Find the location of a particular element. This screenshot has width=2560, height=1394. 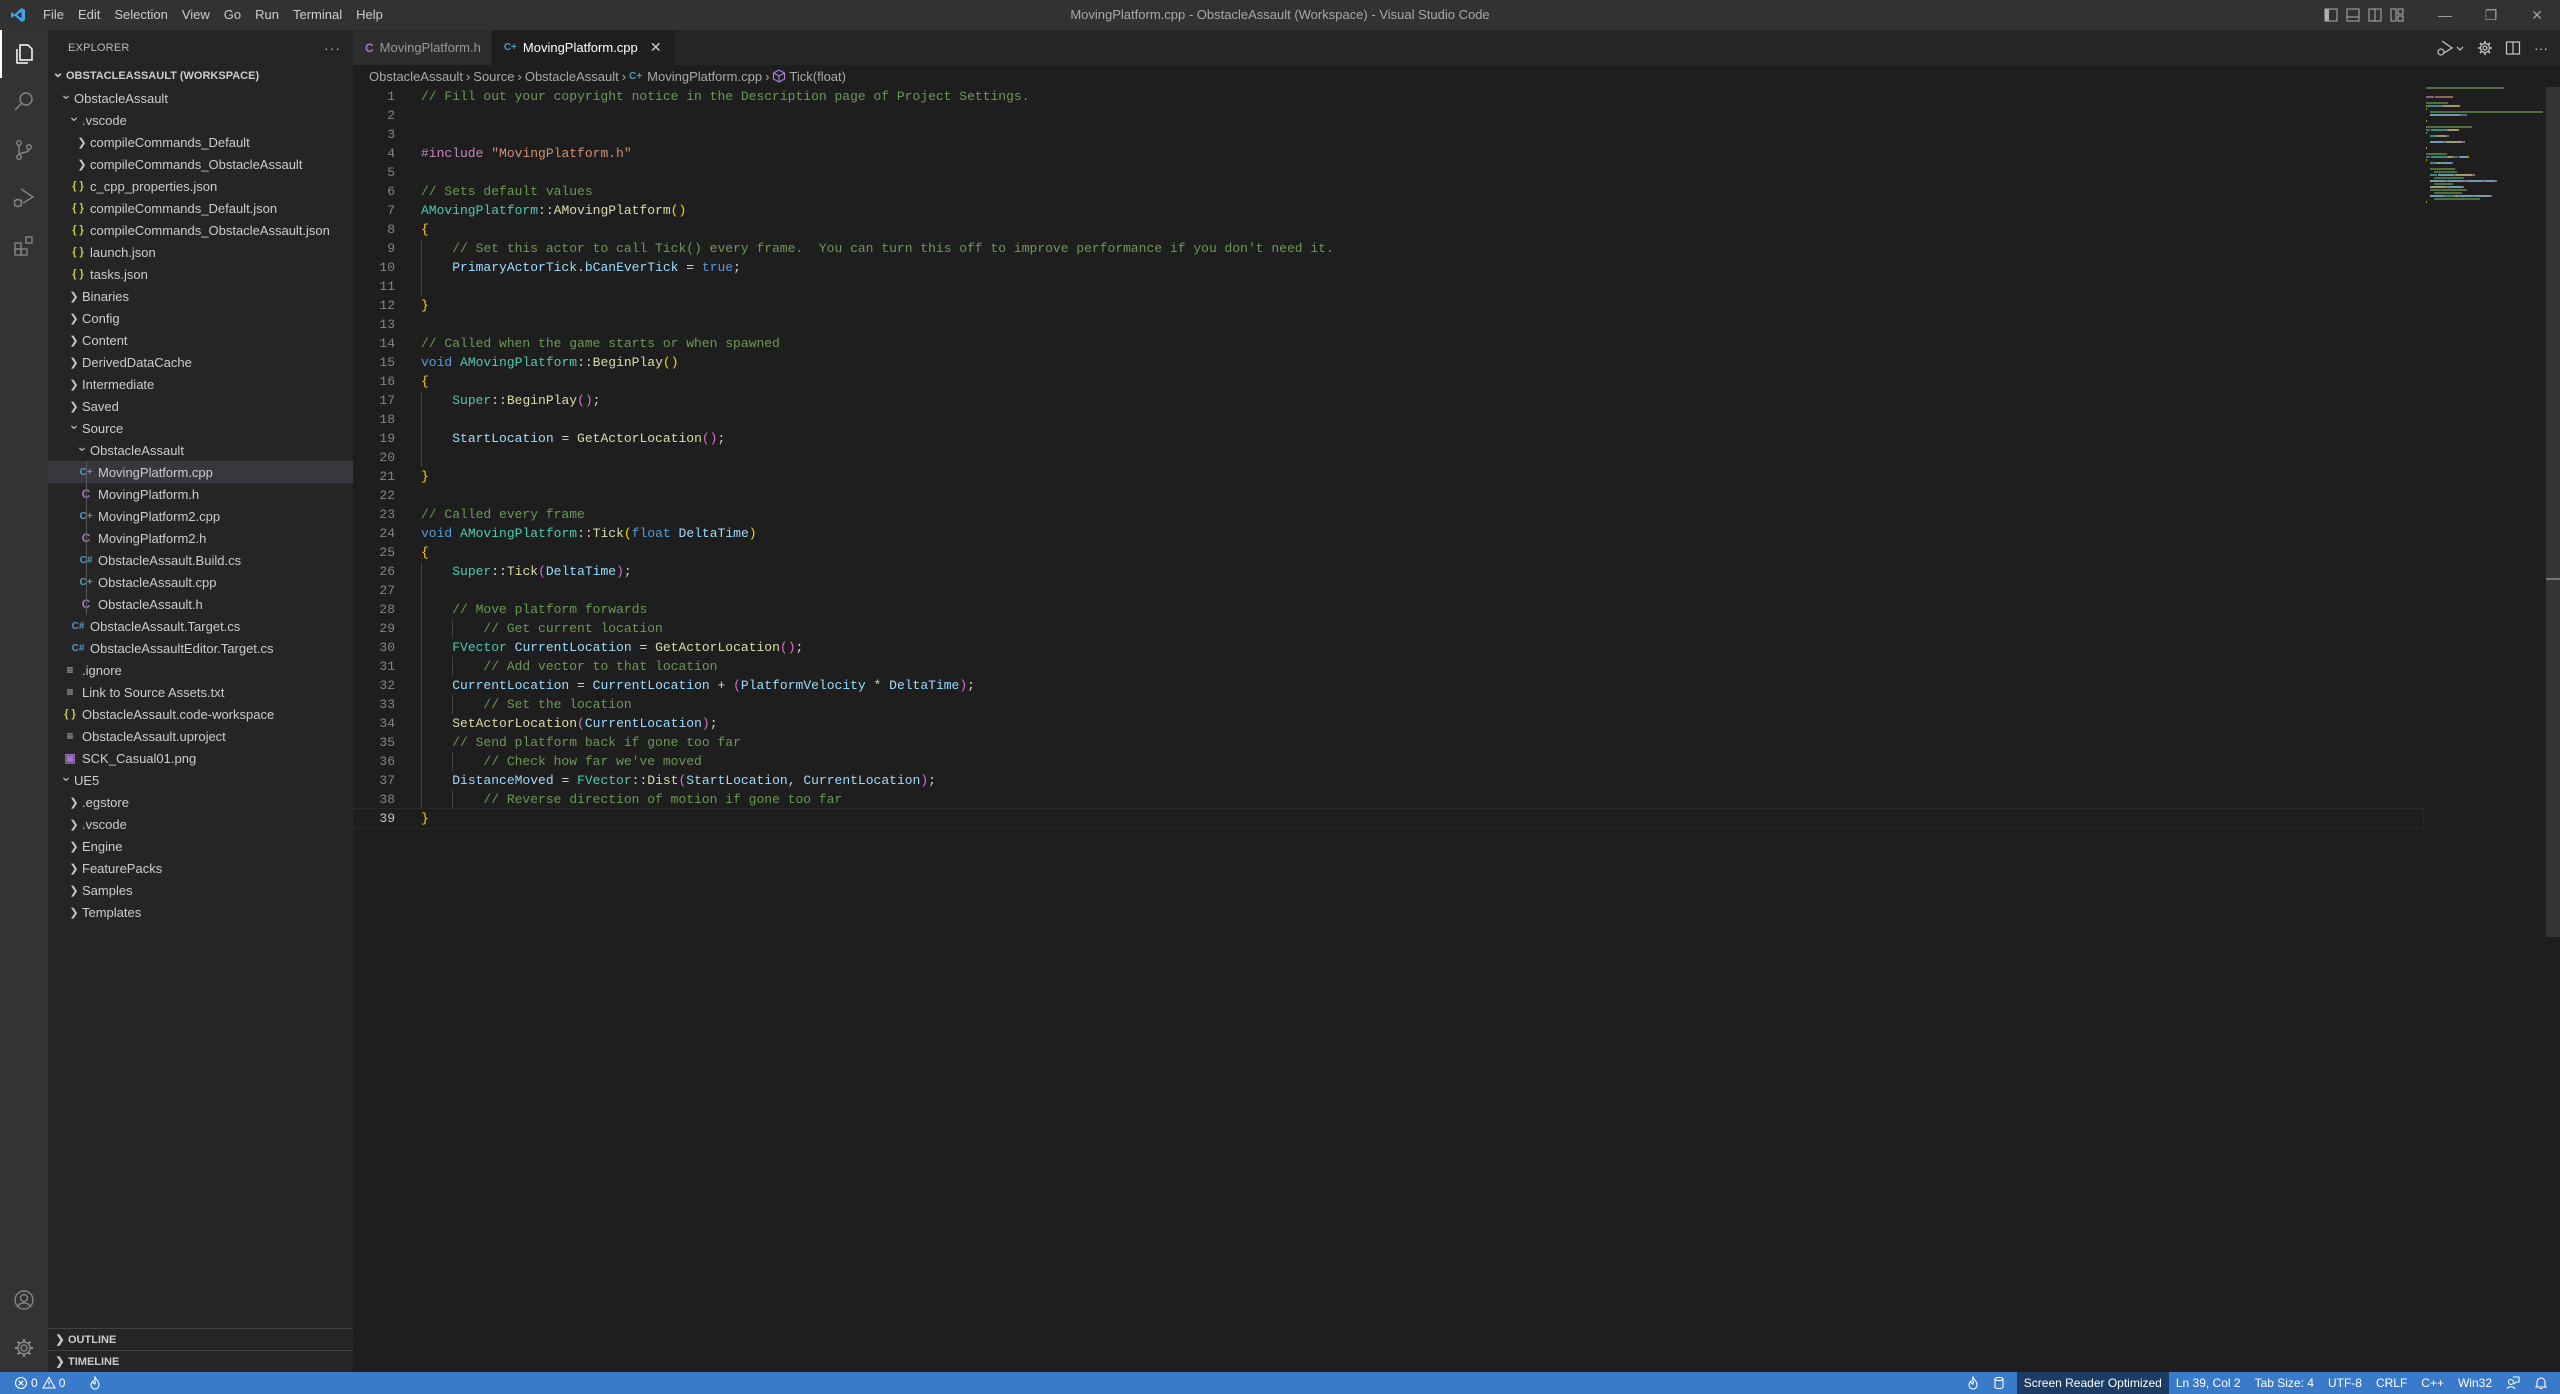

code-line: 17 Super::BeginPlay(); is located at coordinates (1388, 400).